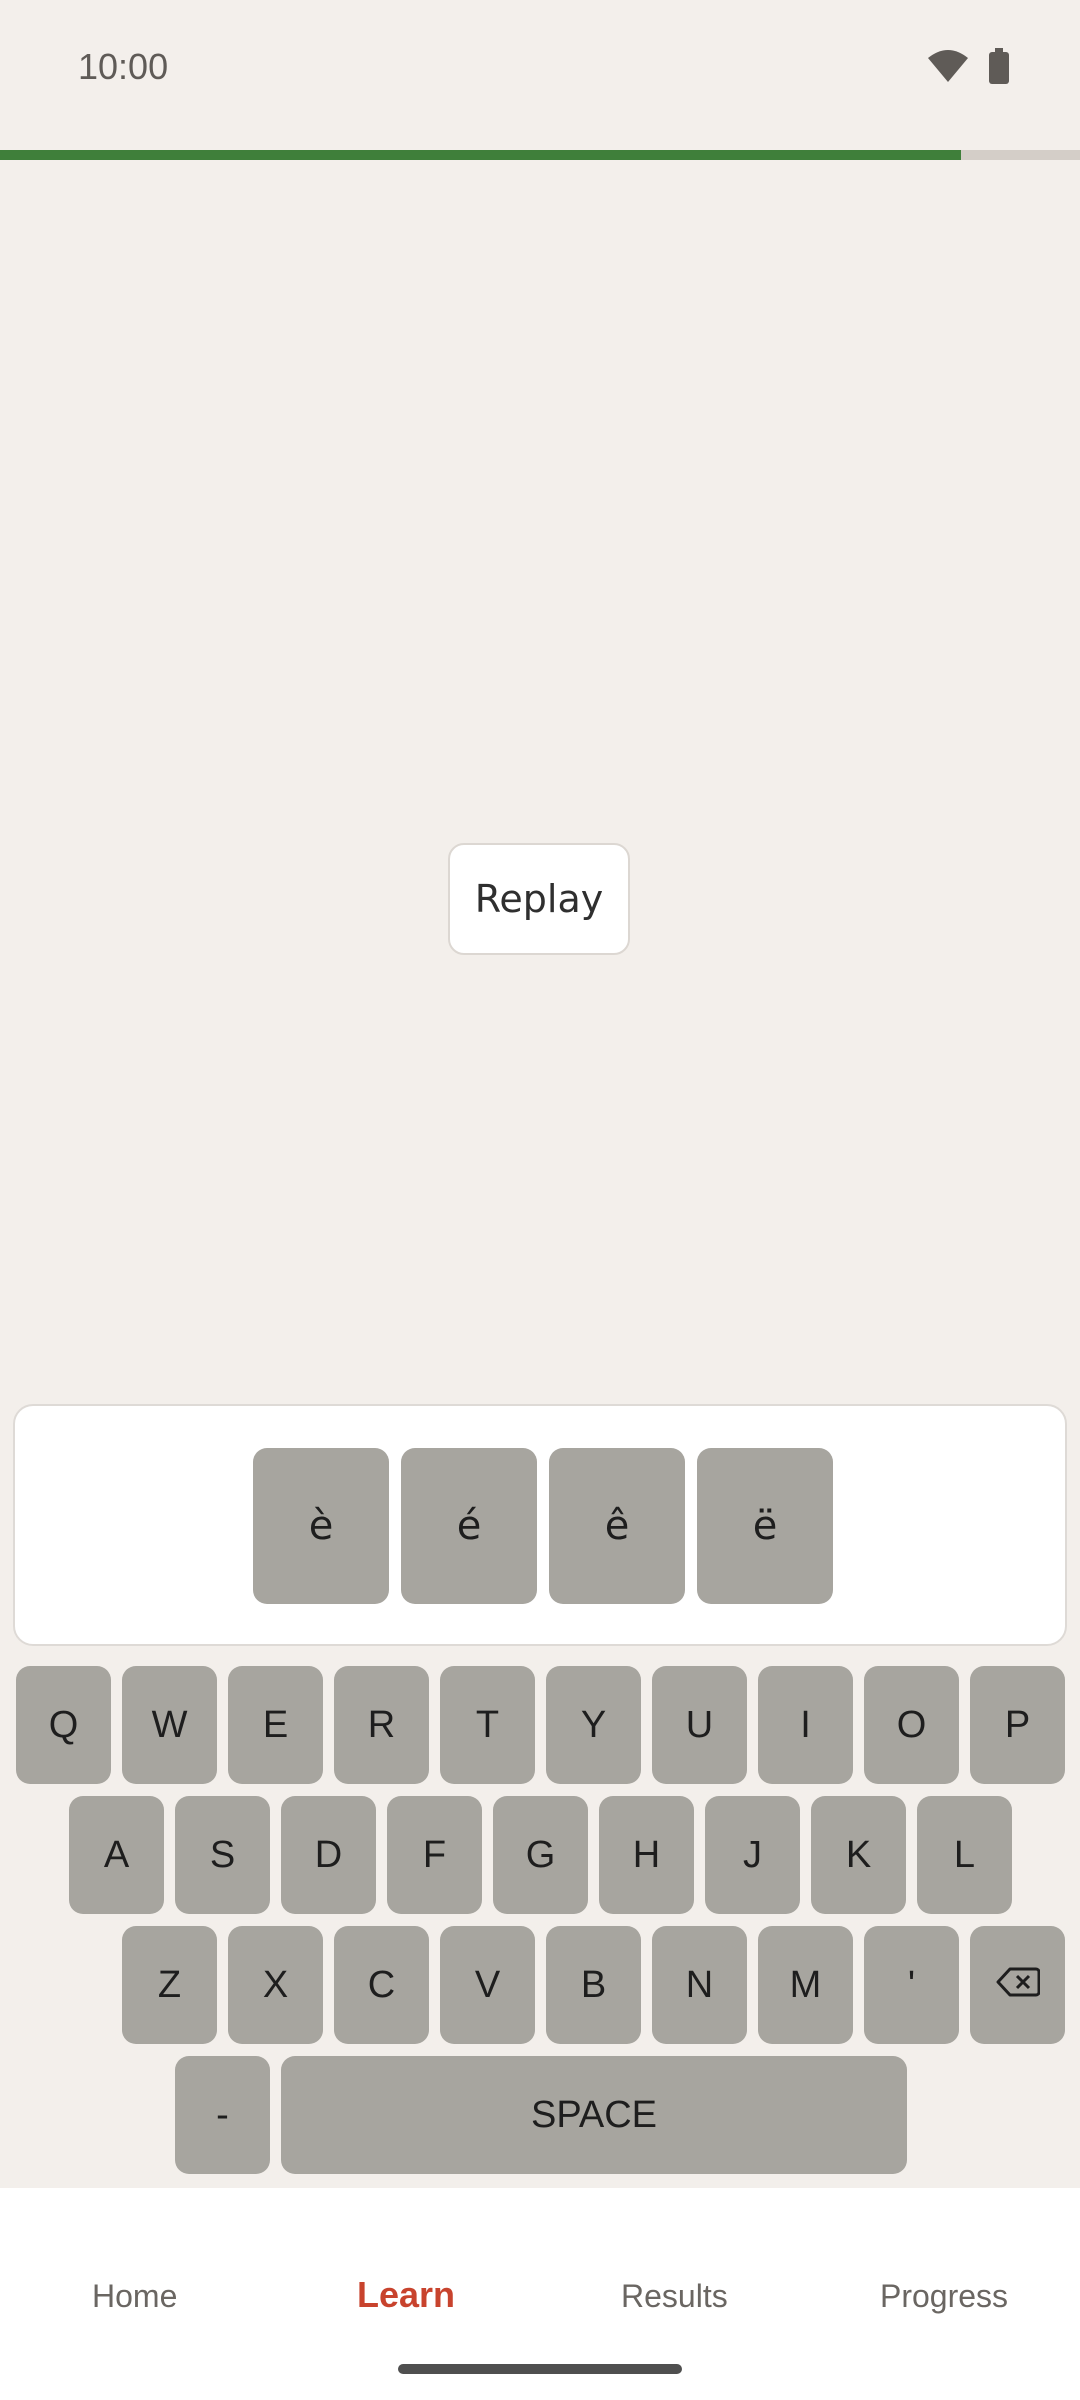 This screenshot has height=2400, width=1080. Describe the element at coordinates (858, 1855) in the screenshot. I see `letter-key: K` at that location.